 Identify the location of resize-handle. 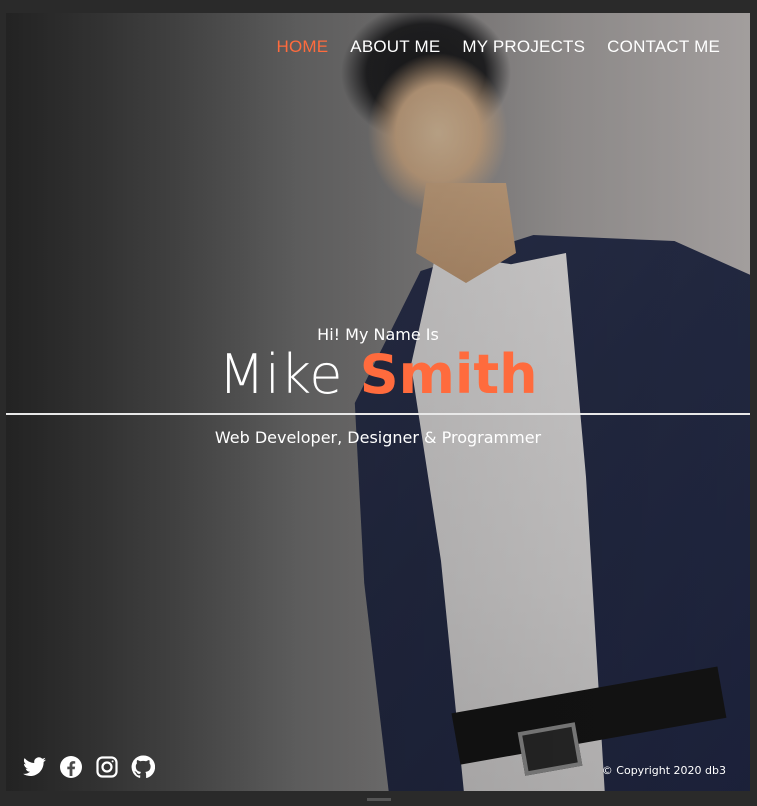
(379, 799).